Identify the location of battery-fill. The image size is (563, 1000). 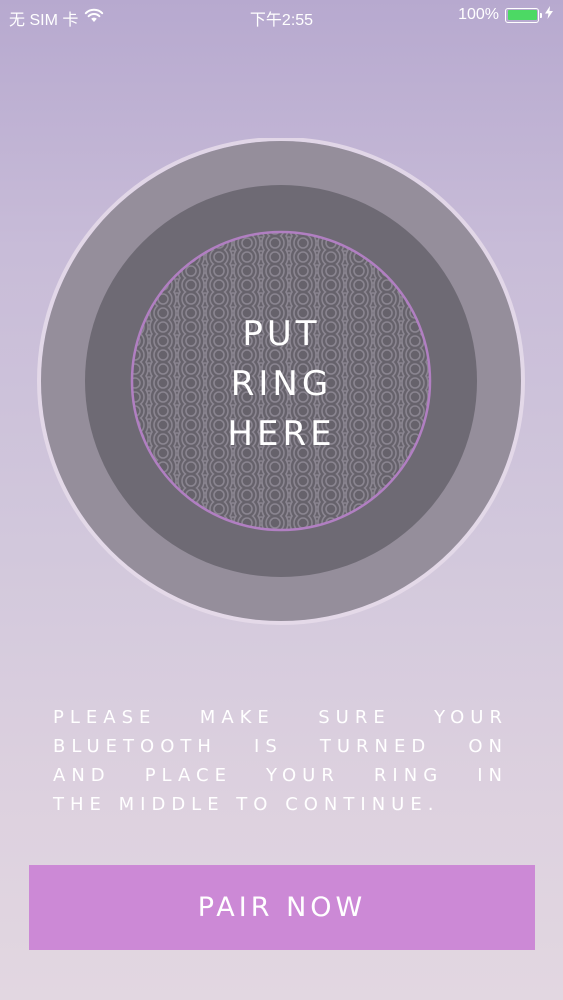
(522, 15).